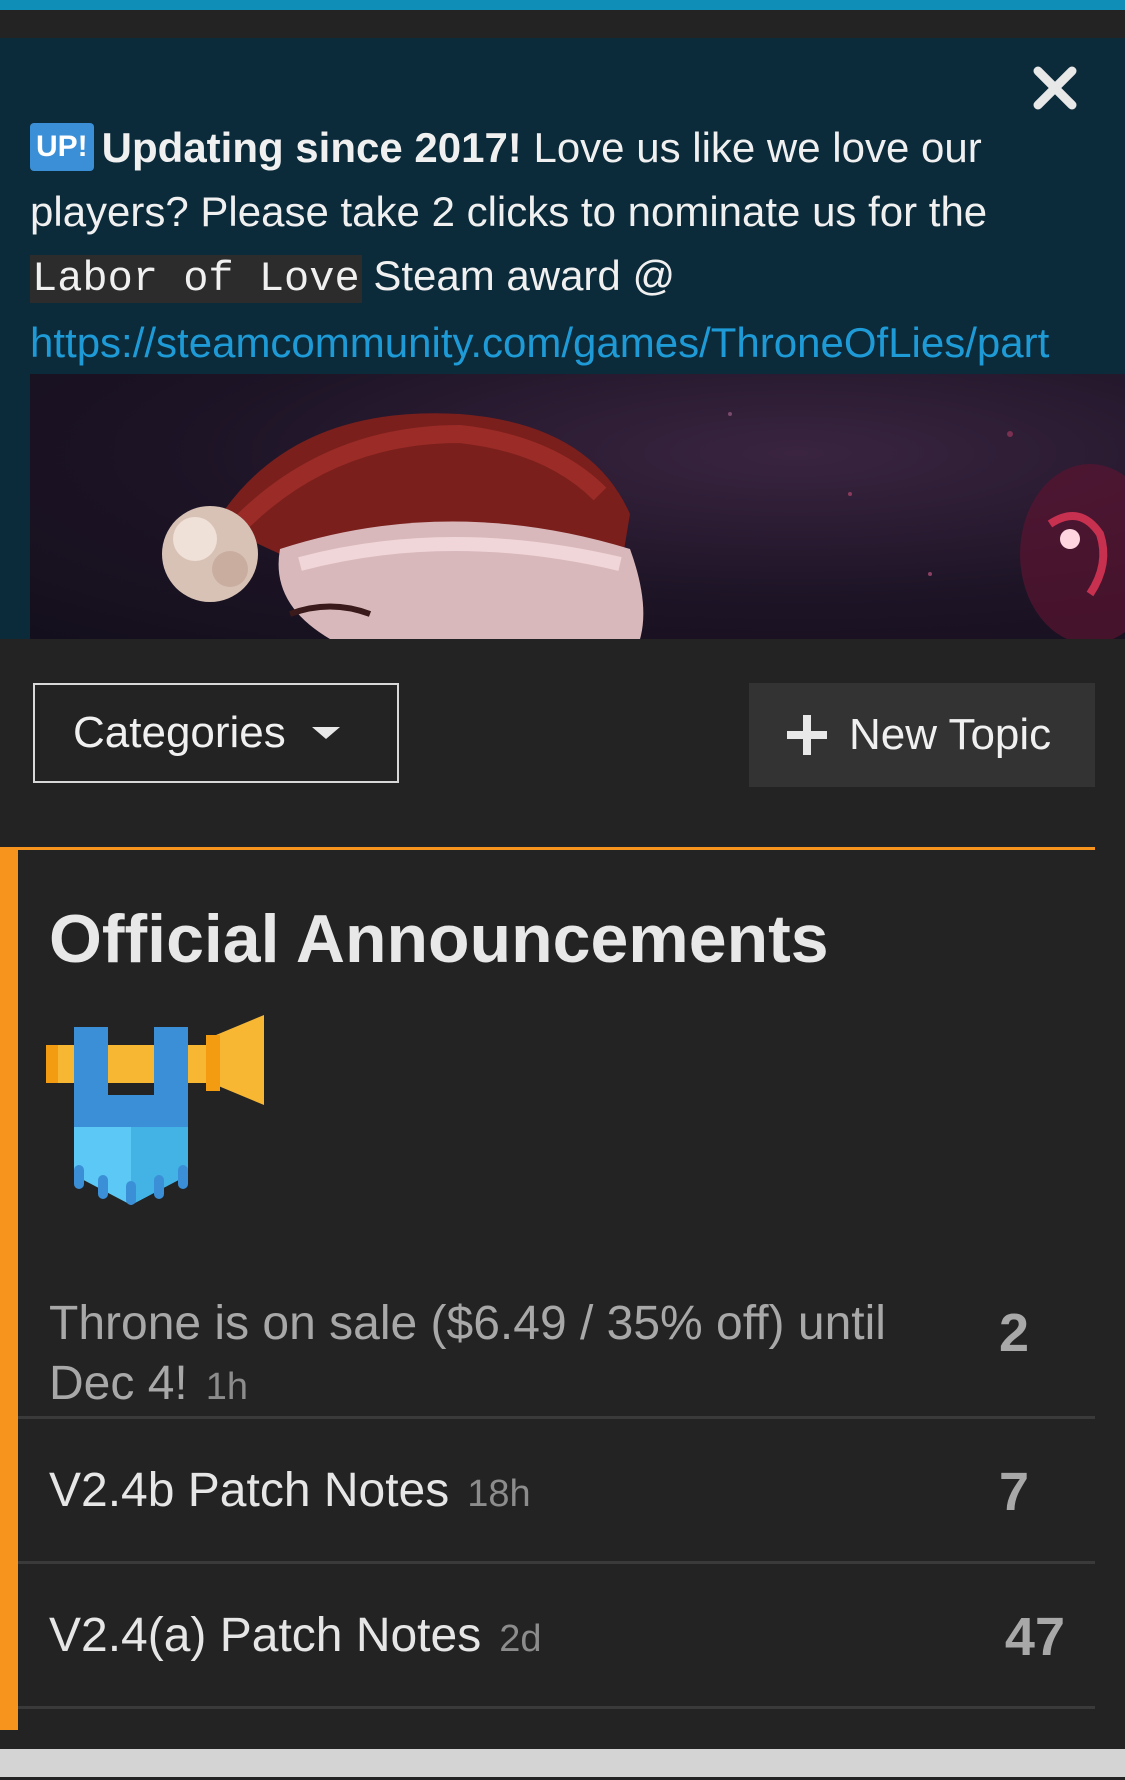 This screenshot has height=1780, width=1125. Describe the element at coordinates (1034, 1637) in the screenshot. I see `topic-reply-count: 47` at that location.